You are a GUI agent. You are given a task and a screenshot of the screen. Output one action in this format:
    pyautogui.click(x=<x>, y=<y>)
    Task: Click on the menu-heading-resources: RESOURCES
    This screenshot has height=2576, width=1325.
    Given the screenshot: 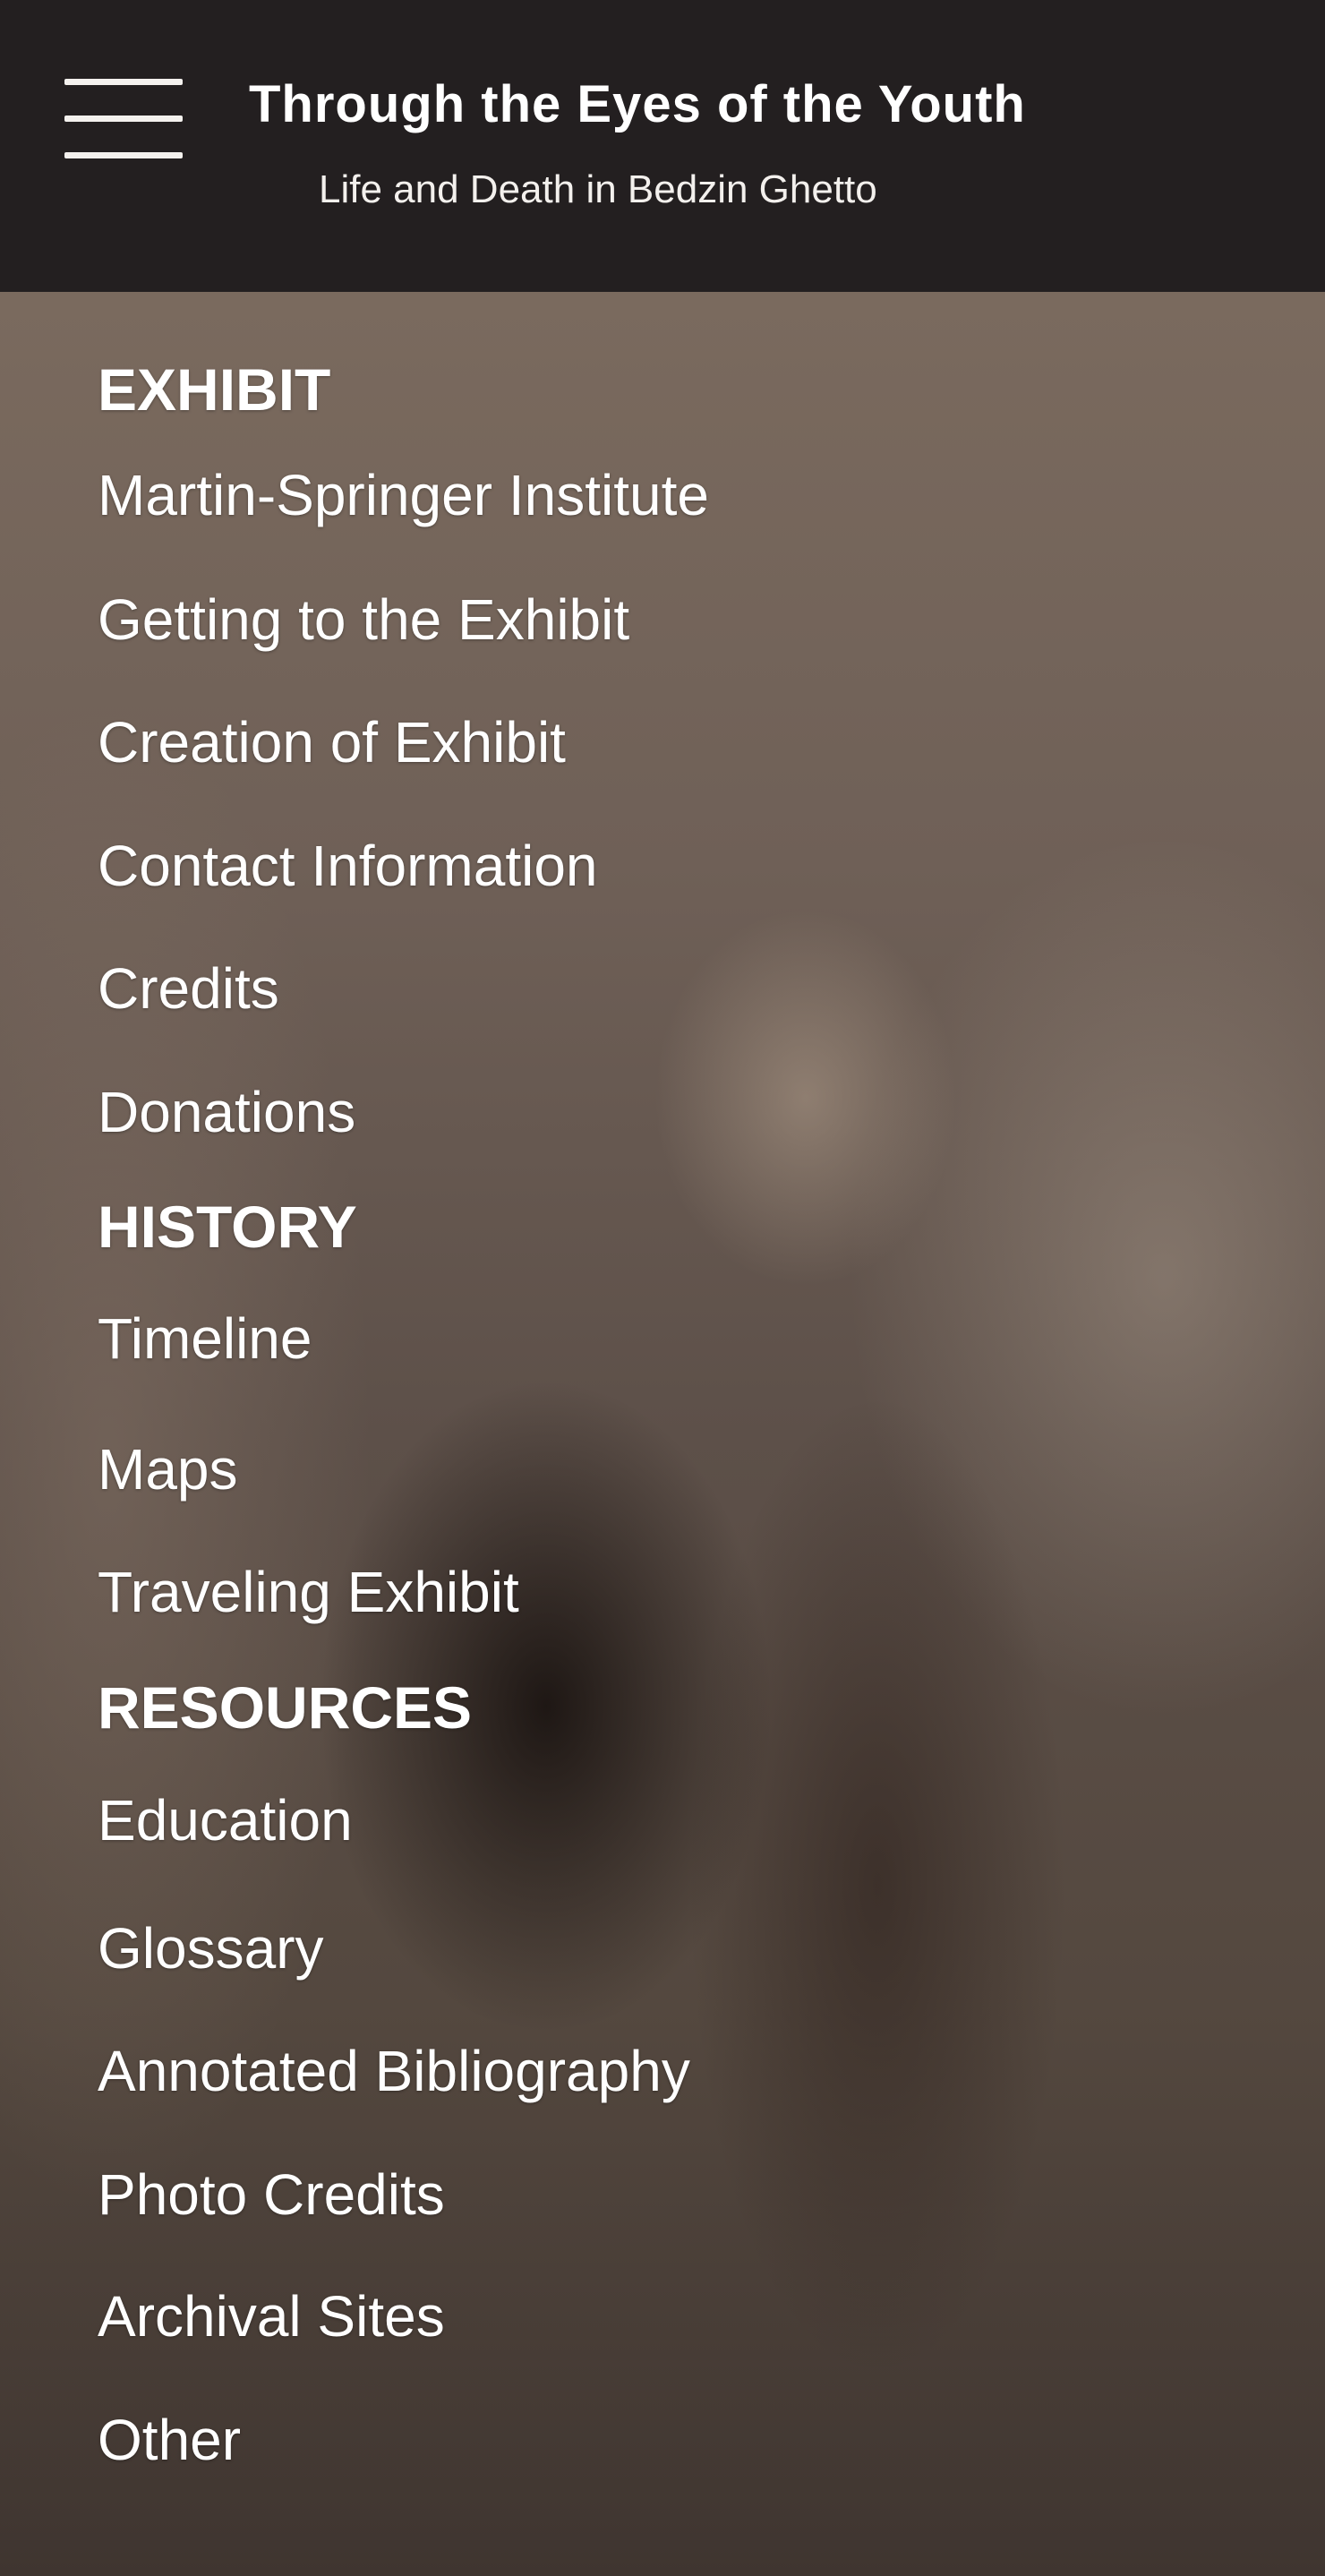 What is the action you would take?
    pyautogui.click(x=285, y=1707)
    